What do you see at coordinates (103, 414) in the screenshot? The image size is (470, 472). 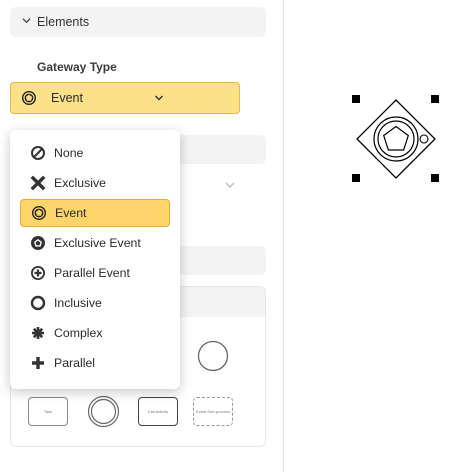 I see `intermediate-event-shape-icon` at bounding box center [103, 414].